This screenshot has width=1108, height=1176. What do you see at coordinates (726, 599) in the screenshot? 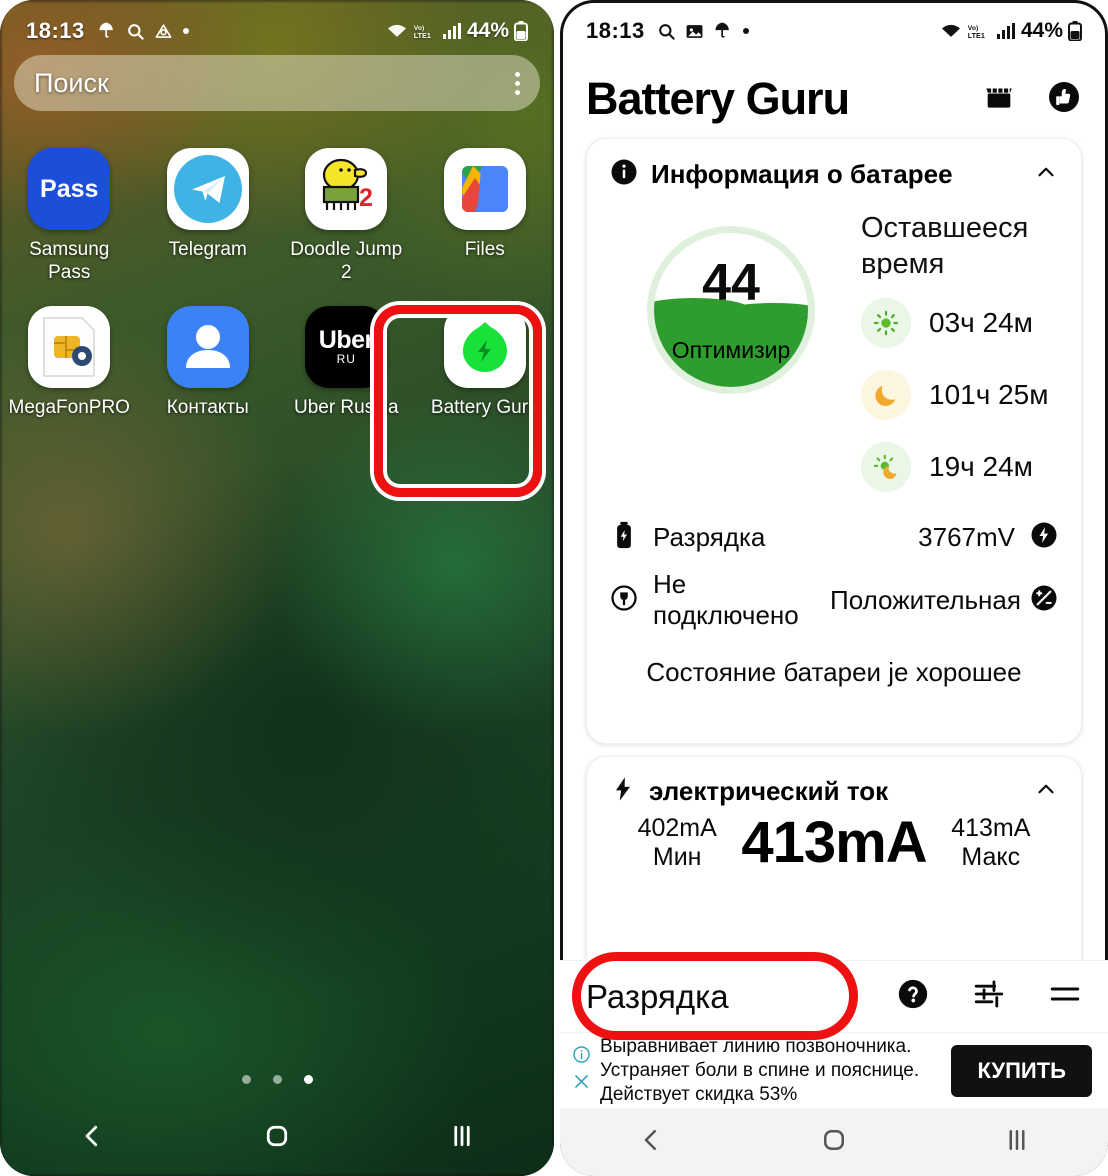
I see `plug-state-label: Не подключено` at bounding box center [726, 599].